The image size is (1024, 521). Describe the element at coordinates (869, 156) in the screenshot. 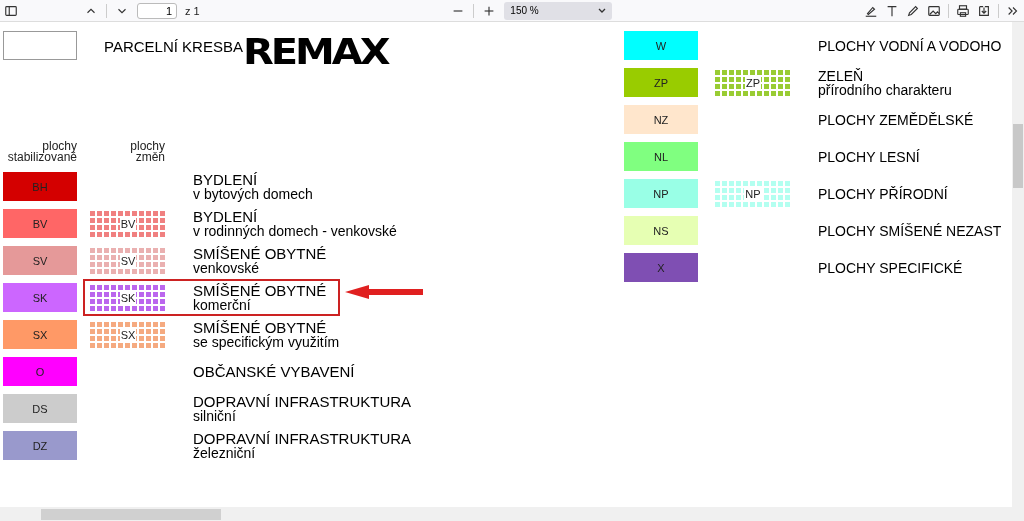

I see `legend-label: PLOCHY LESNÍ` at that location.